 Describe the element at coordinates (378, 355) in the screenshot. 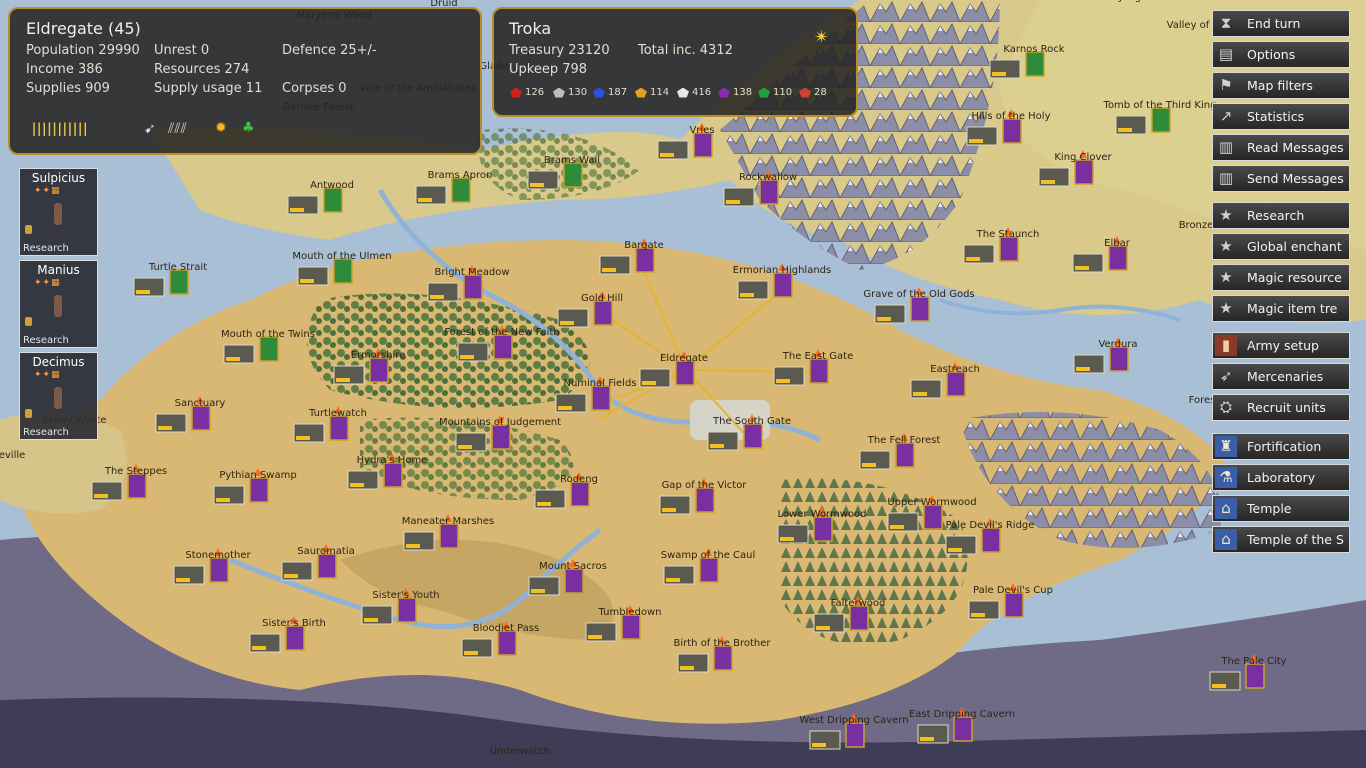

I see `province-name: Ermorshire` at that location.